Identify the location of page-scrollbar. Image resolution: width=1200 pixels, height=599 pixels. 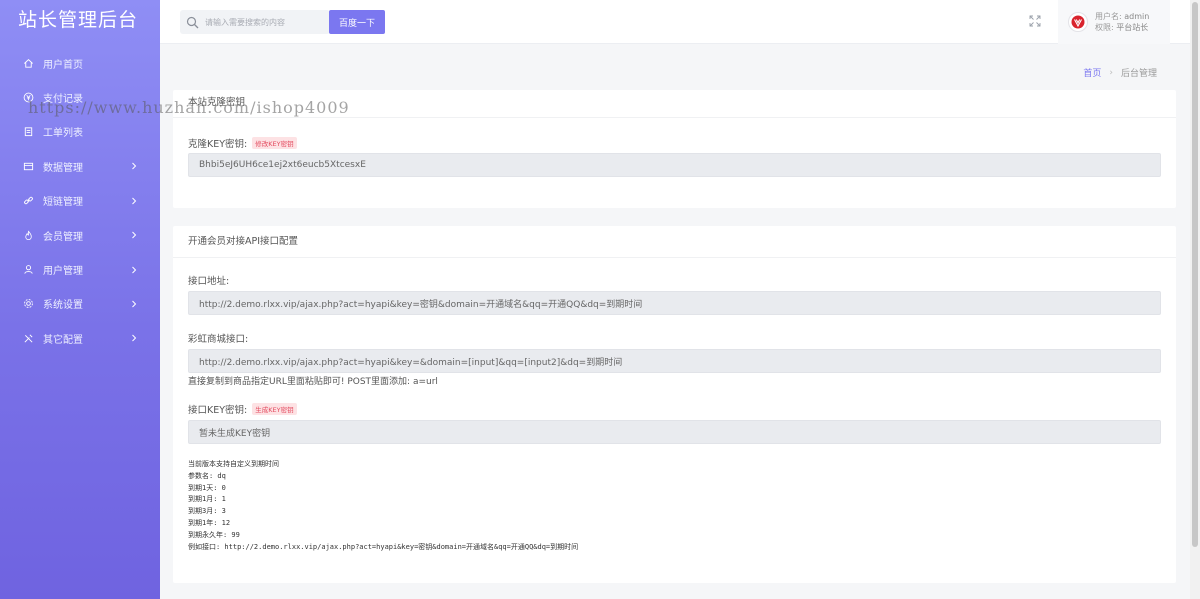
(1195, 299).